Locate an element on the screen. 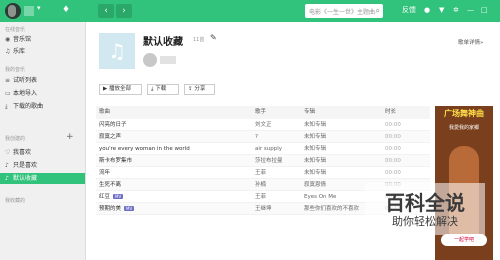  song-name: 流年 is located at coordinates (104, 173).